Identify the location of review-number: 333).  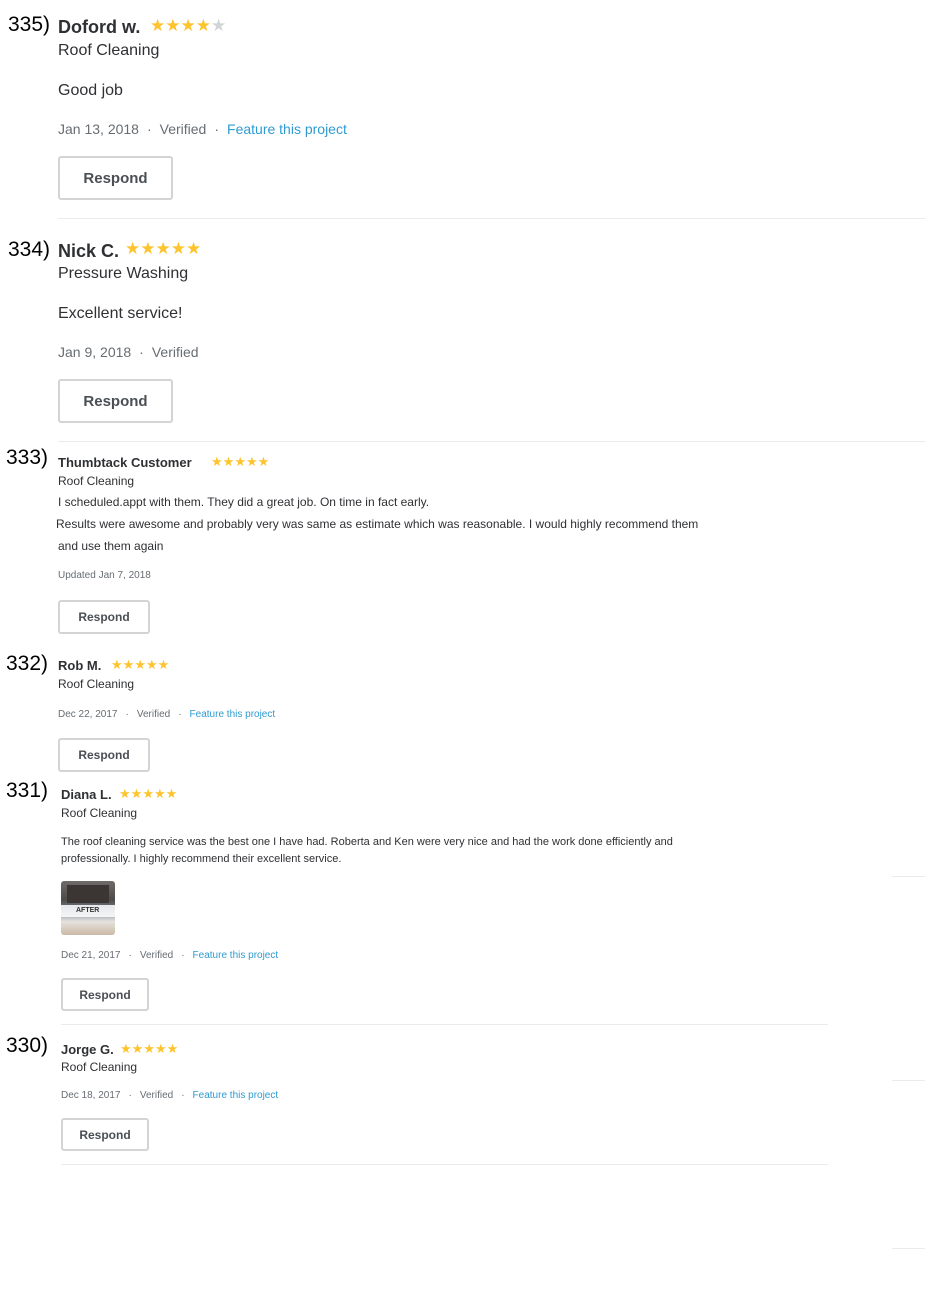
(27, 457).